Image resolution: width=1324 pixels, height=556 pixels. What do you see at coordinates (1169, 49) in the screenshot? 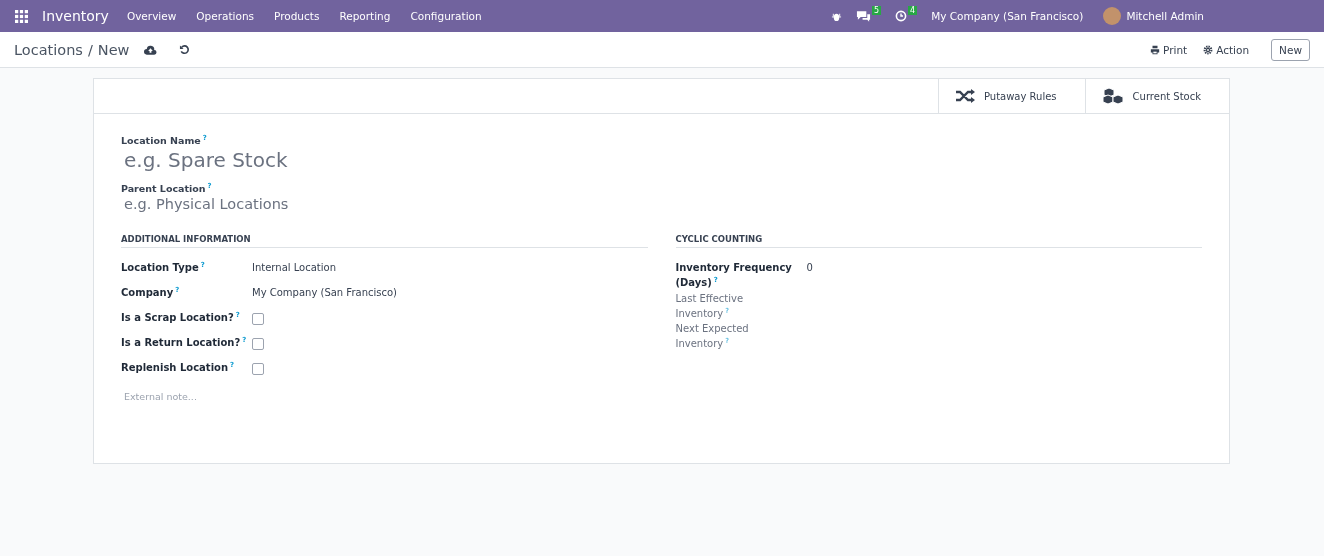
I see `print-button: Print` at bounding box center [1169, 49].